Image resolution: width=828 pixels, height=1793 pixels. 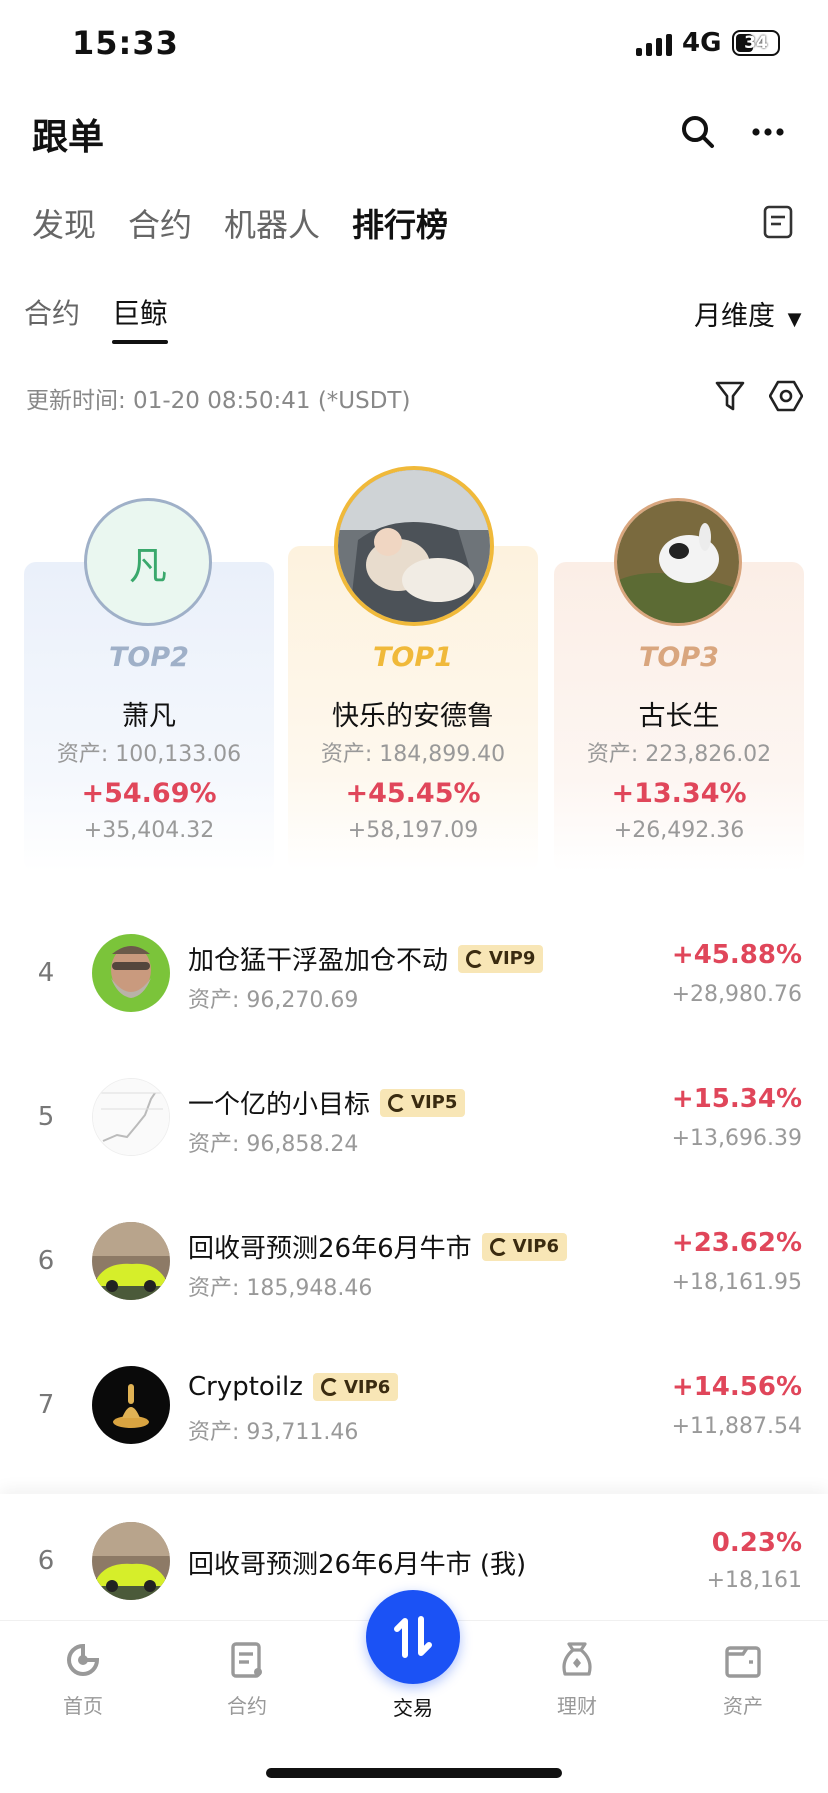 What do you see at coordinates (46, 1561) in the screenshot?
I see `my-rank: 6` at bounding box center [46, 1561].